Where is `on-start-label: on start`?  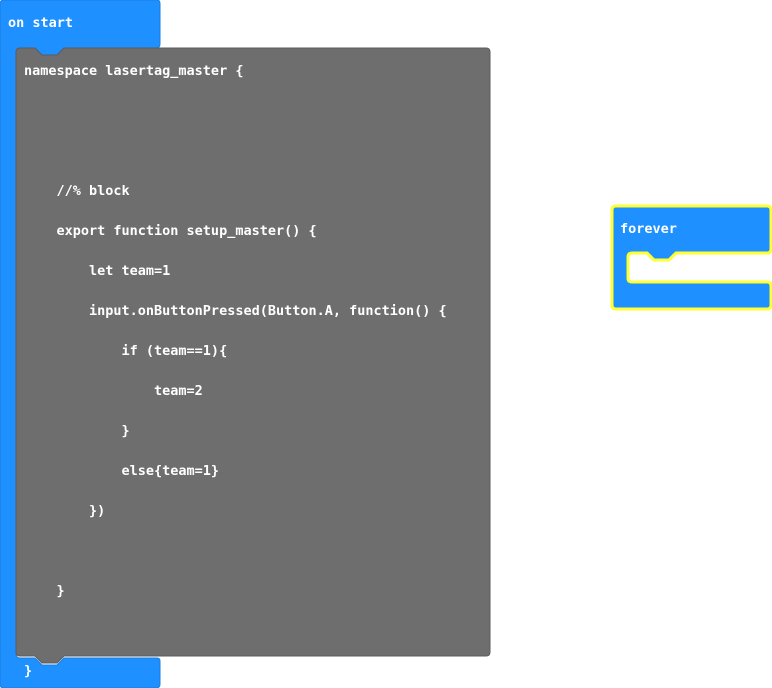
on-start-label: on start is located at coordinates (41, 23).